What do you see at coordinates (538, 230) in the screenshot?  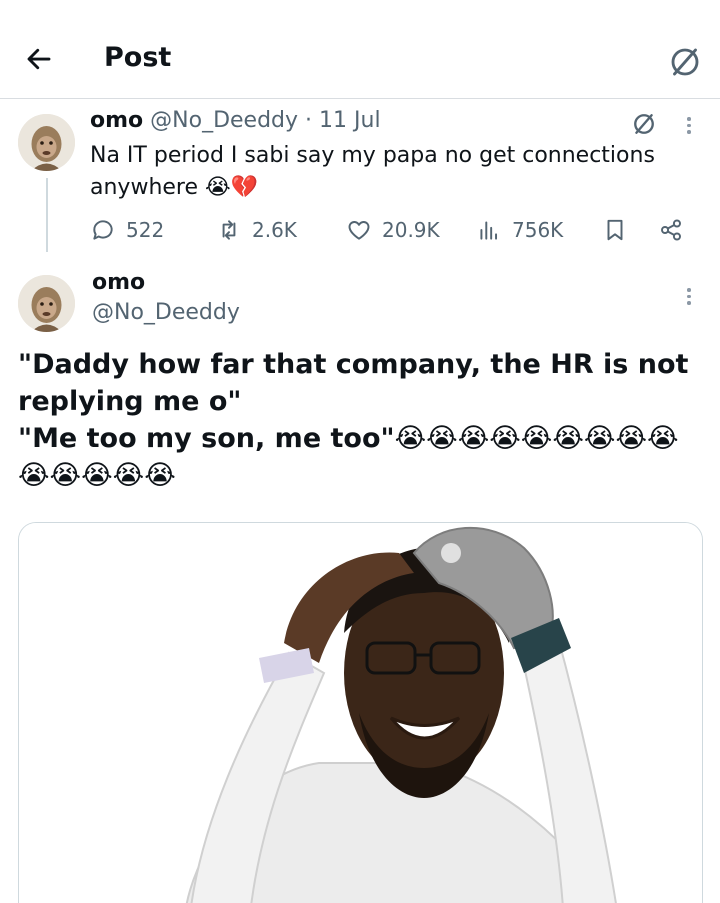 I see `views-count: 756K` at bounding box center [538, 230].